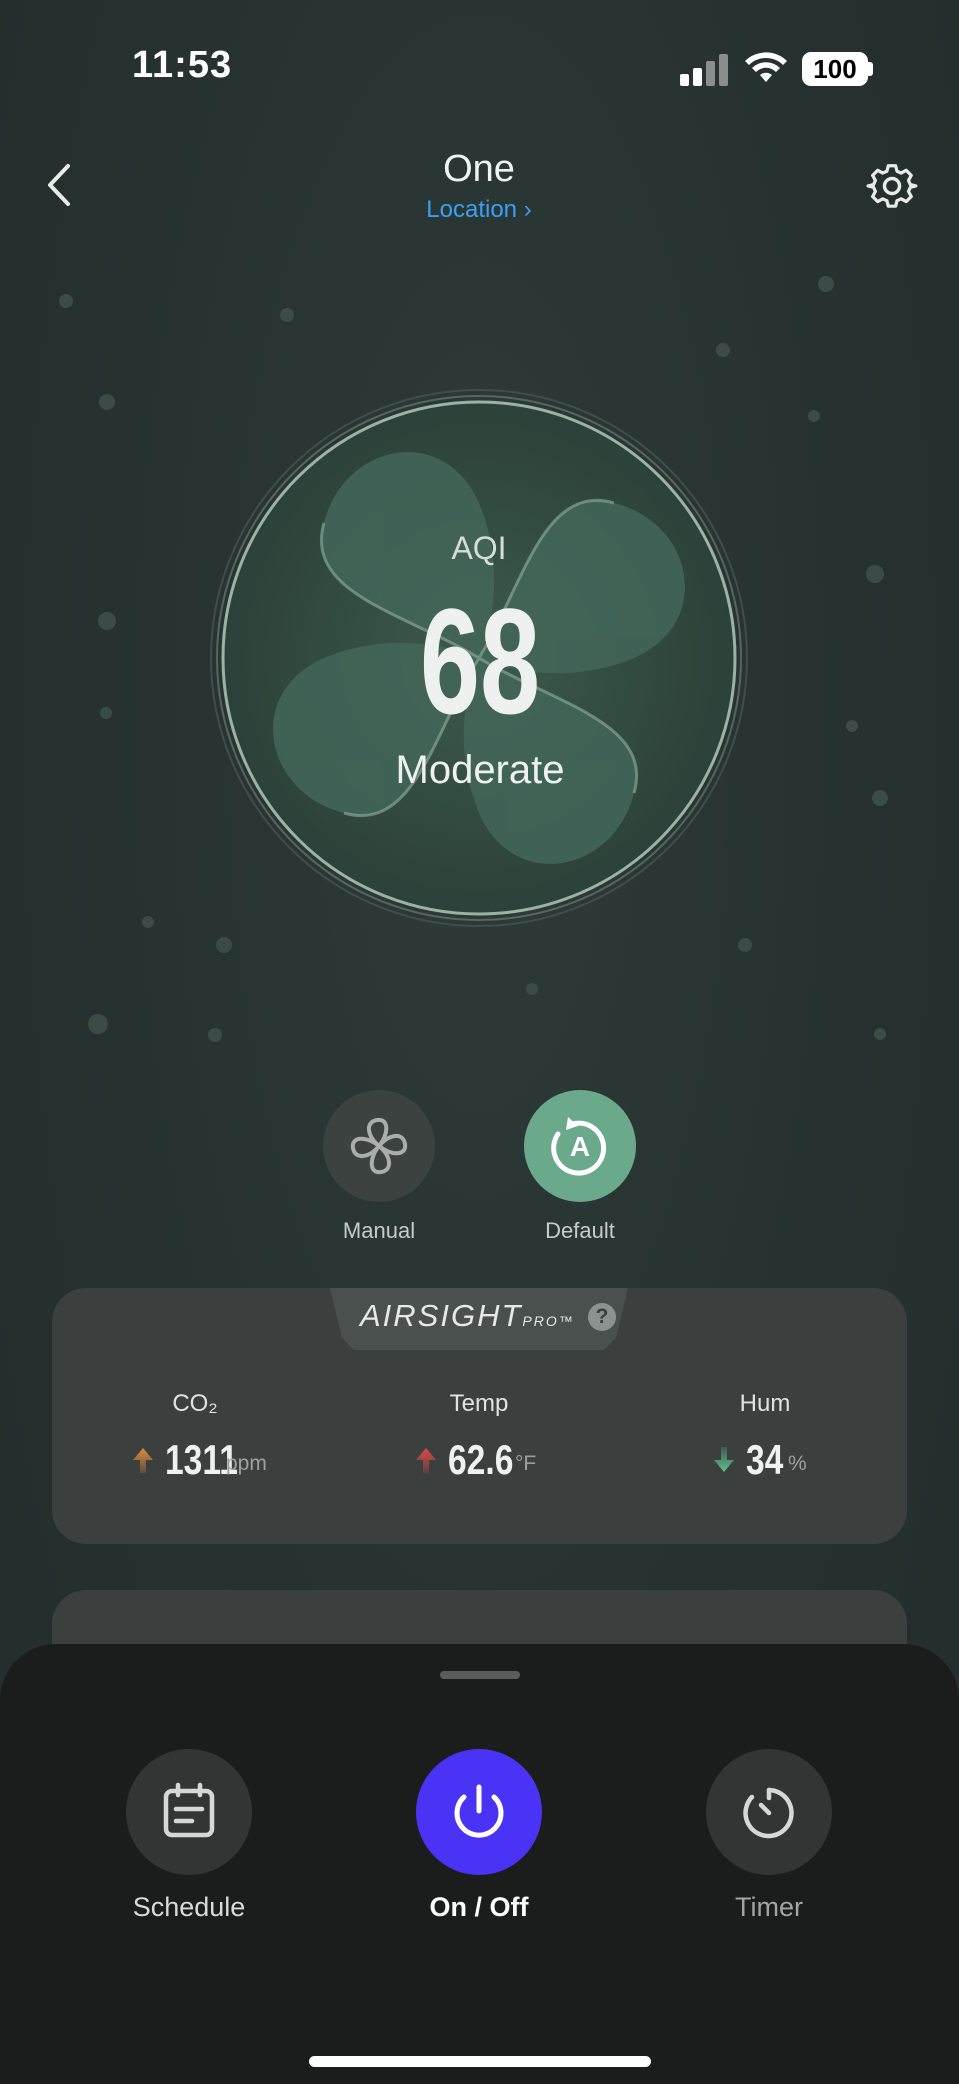 Image resolution: width=959 pixels, height=2084 pixels. What do you see at coordinates (471, 209) in the screenshot?
I see `location-link-label: Location` at bounding box center [471, 209].